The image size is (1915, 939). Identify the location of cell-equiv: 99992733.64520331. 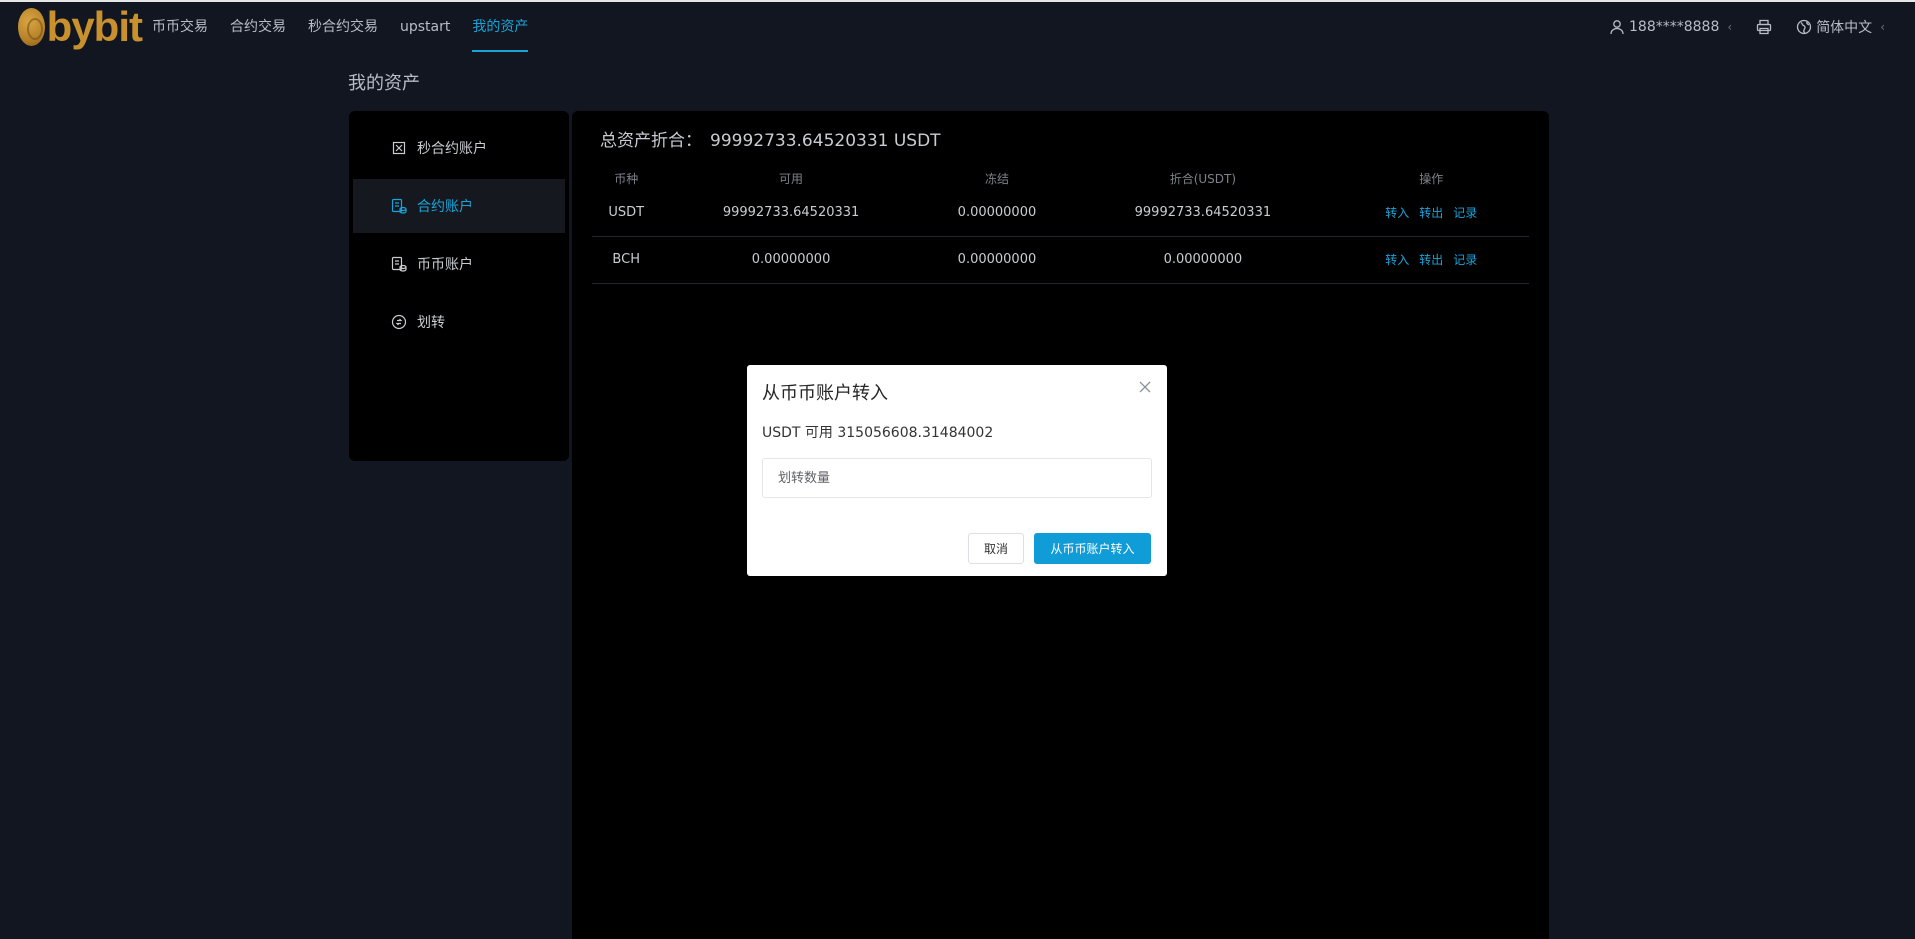
(1203, 213).